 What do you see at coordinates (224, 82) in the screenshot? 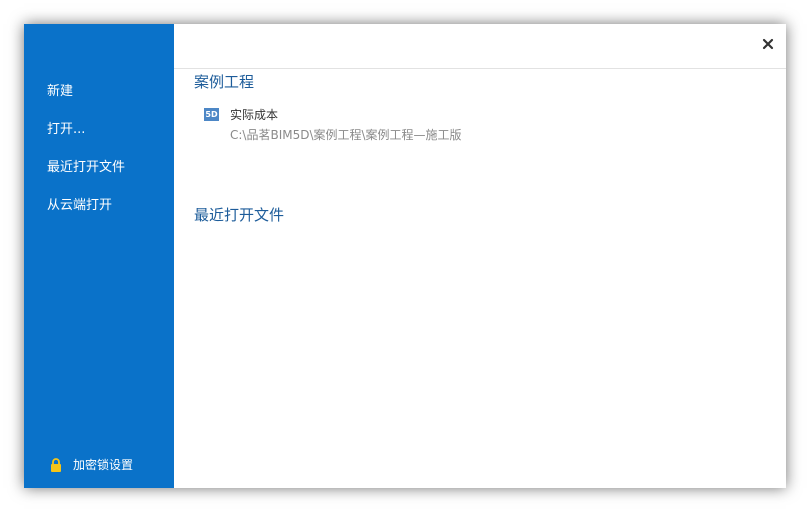
I see `sample-projects-title: 案例工程` at bounding box center [224, 82].